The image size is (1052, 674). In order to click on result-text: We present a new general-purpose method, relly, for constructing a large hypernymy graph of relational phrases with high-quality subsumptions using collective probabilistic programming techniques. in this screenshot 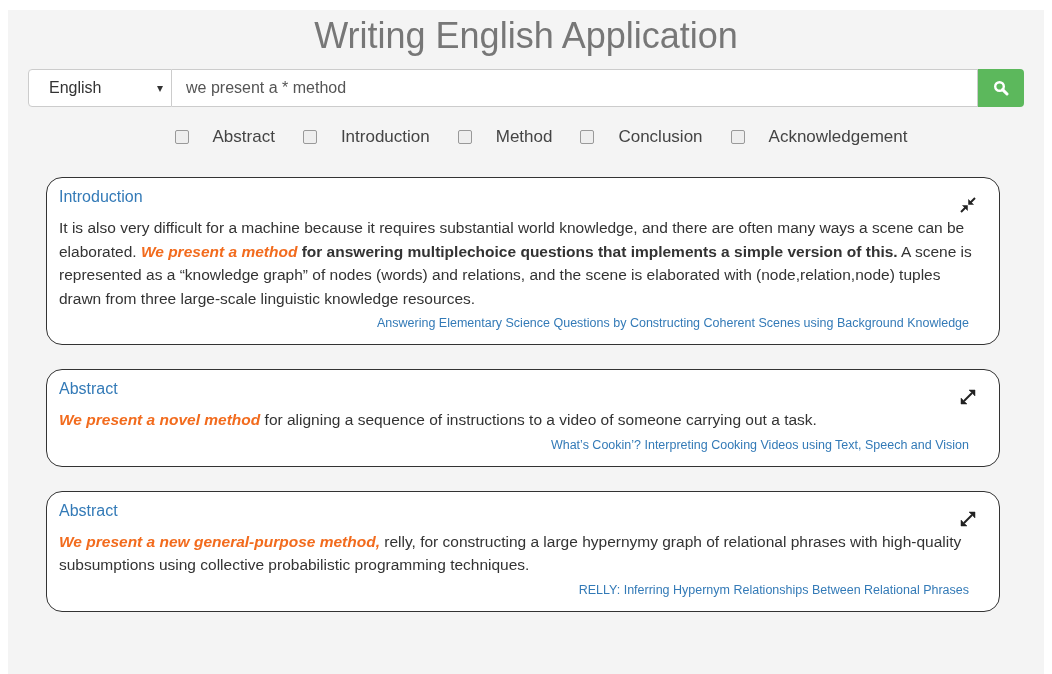, I will do `click(511, 553)`.